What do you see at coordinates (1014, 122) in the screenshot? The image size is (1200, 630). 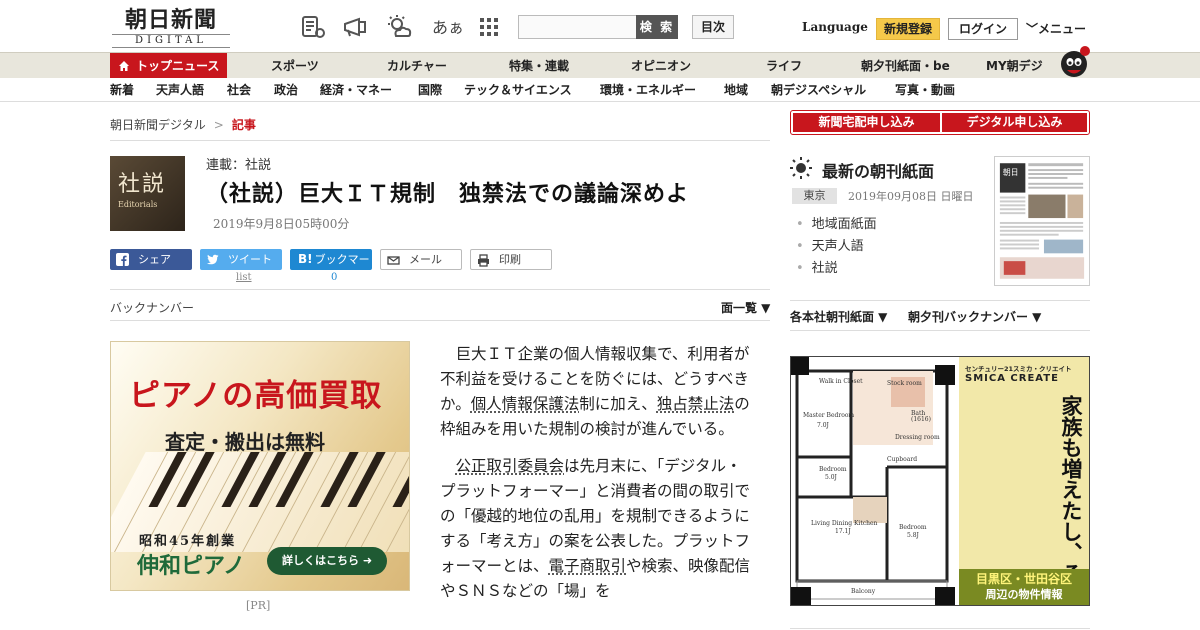 I see `subscribe-digital-button: デジタル申し込み` at bounding box center [1014, 122].